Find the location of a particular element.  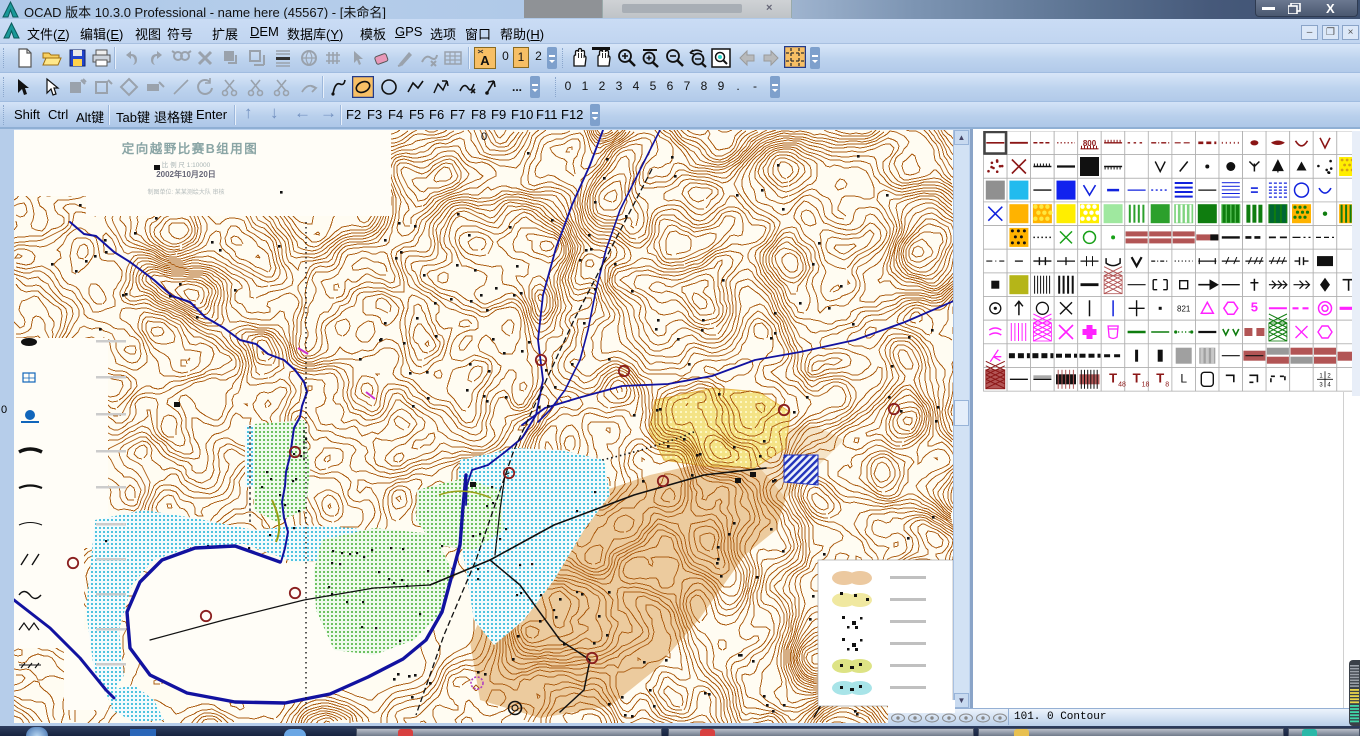

svg-text: 8 is located at coordinates (1167, 384).